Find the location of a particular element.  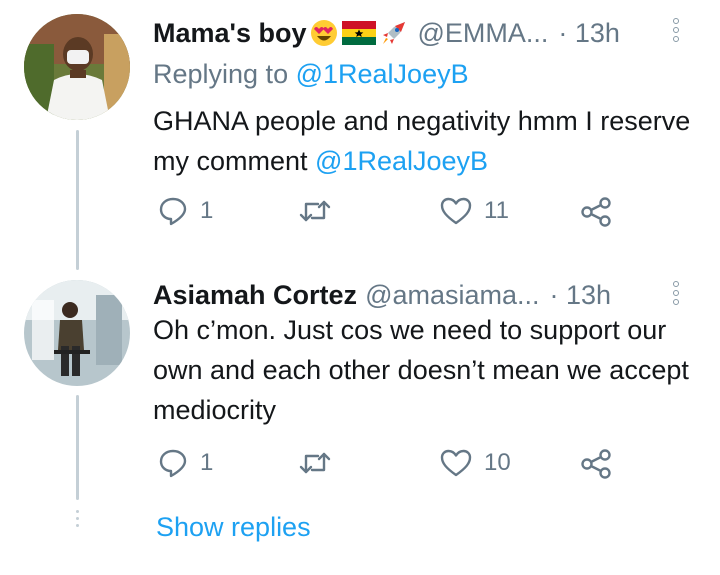

like-count: 11 is located at coordinates (496, 210).